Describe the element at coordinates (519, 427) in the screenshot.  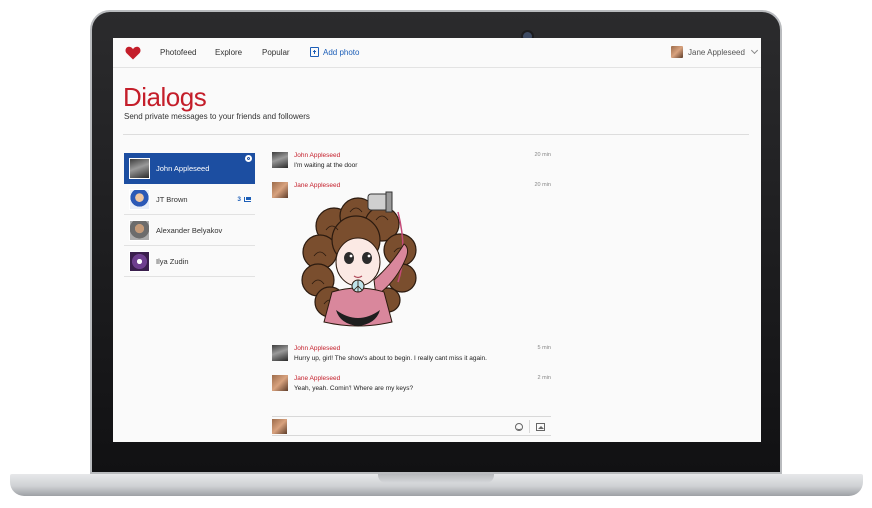
I see `emoji-icon` at that location.